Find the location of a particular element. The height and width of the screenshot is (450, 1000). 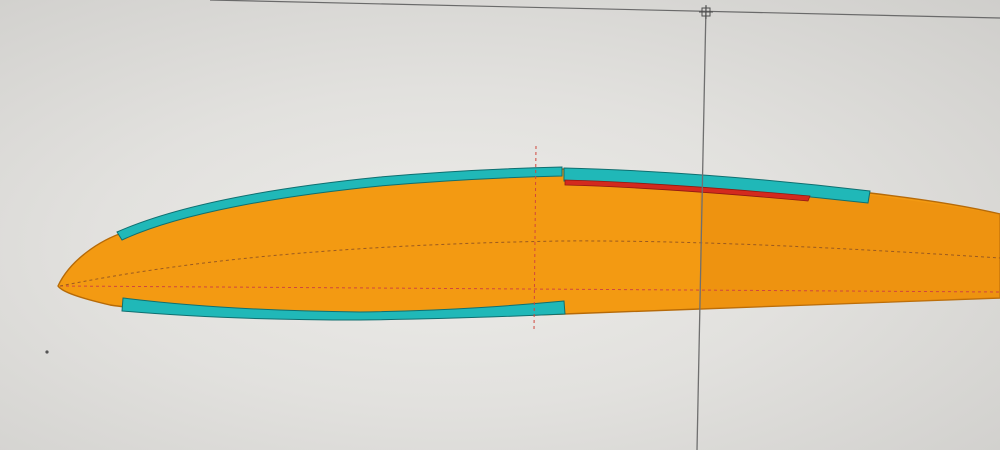

reference-point is located at coordinates (47, 352).